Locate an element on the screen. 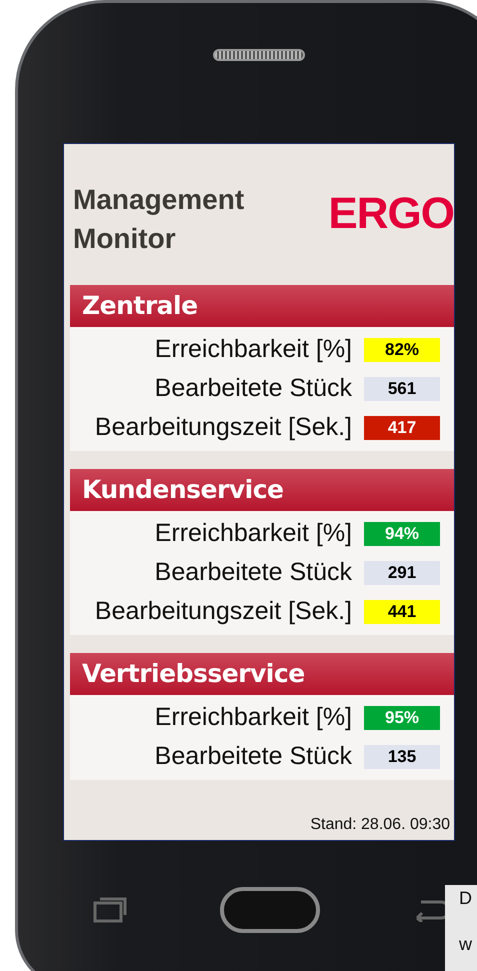 The image size is (477, 971). logo: ERGO is located at coordinates (391, 214).